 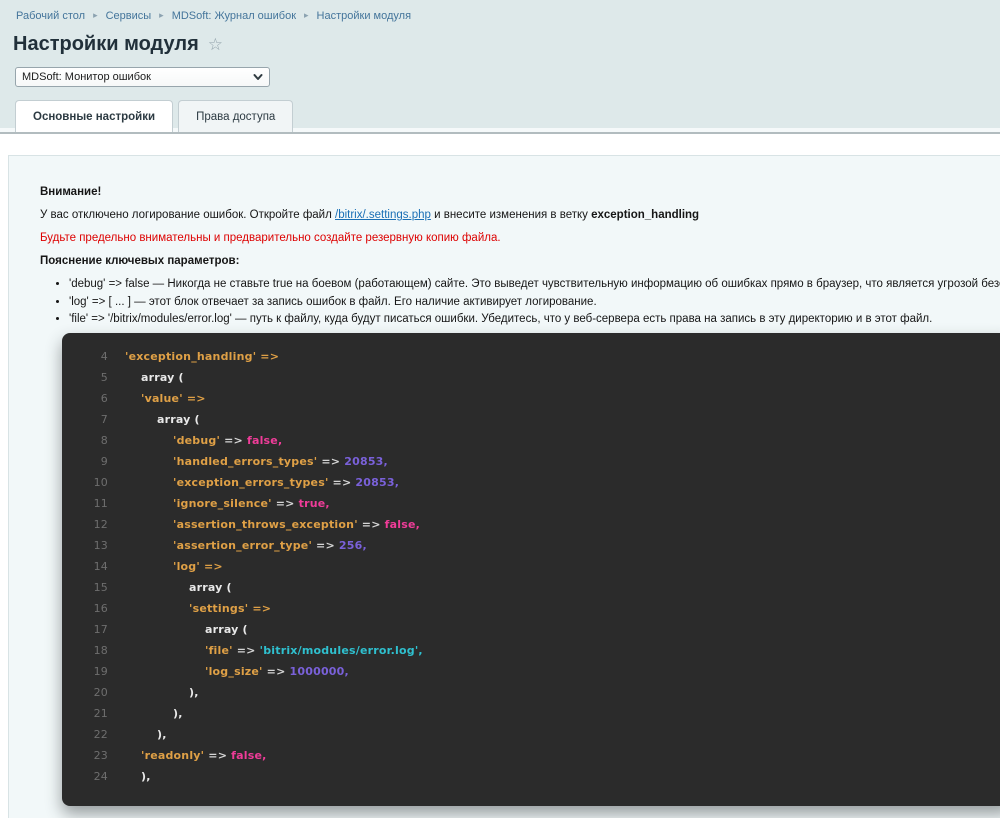 I want to click on tab-main-settings-label: Основные настройки, so click(x=94, y=116).